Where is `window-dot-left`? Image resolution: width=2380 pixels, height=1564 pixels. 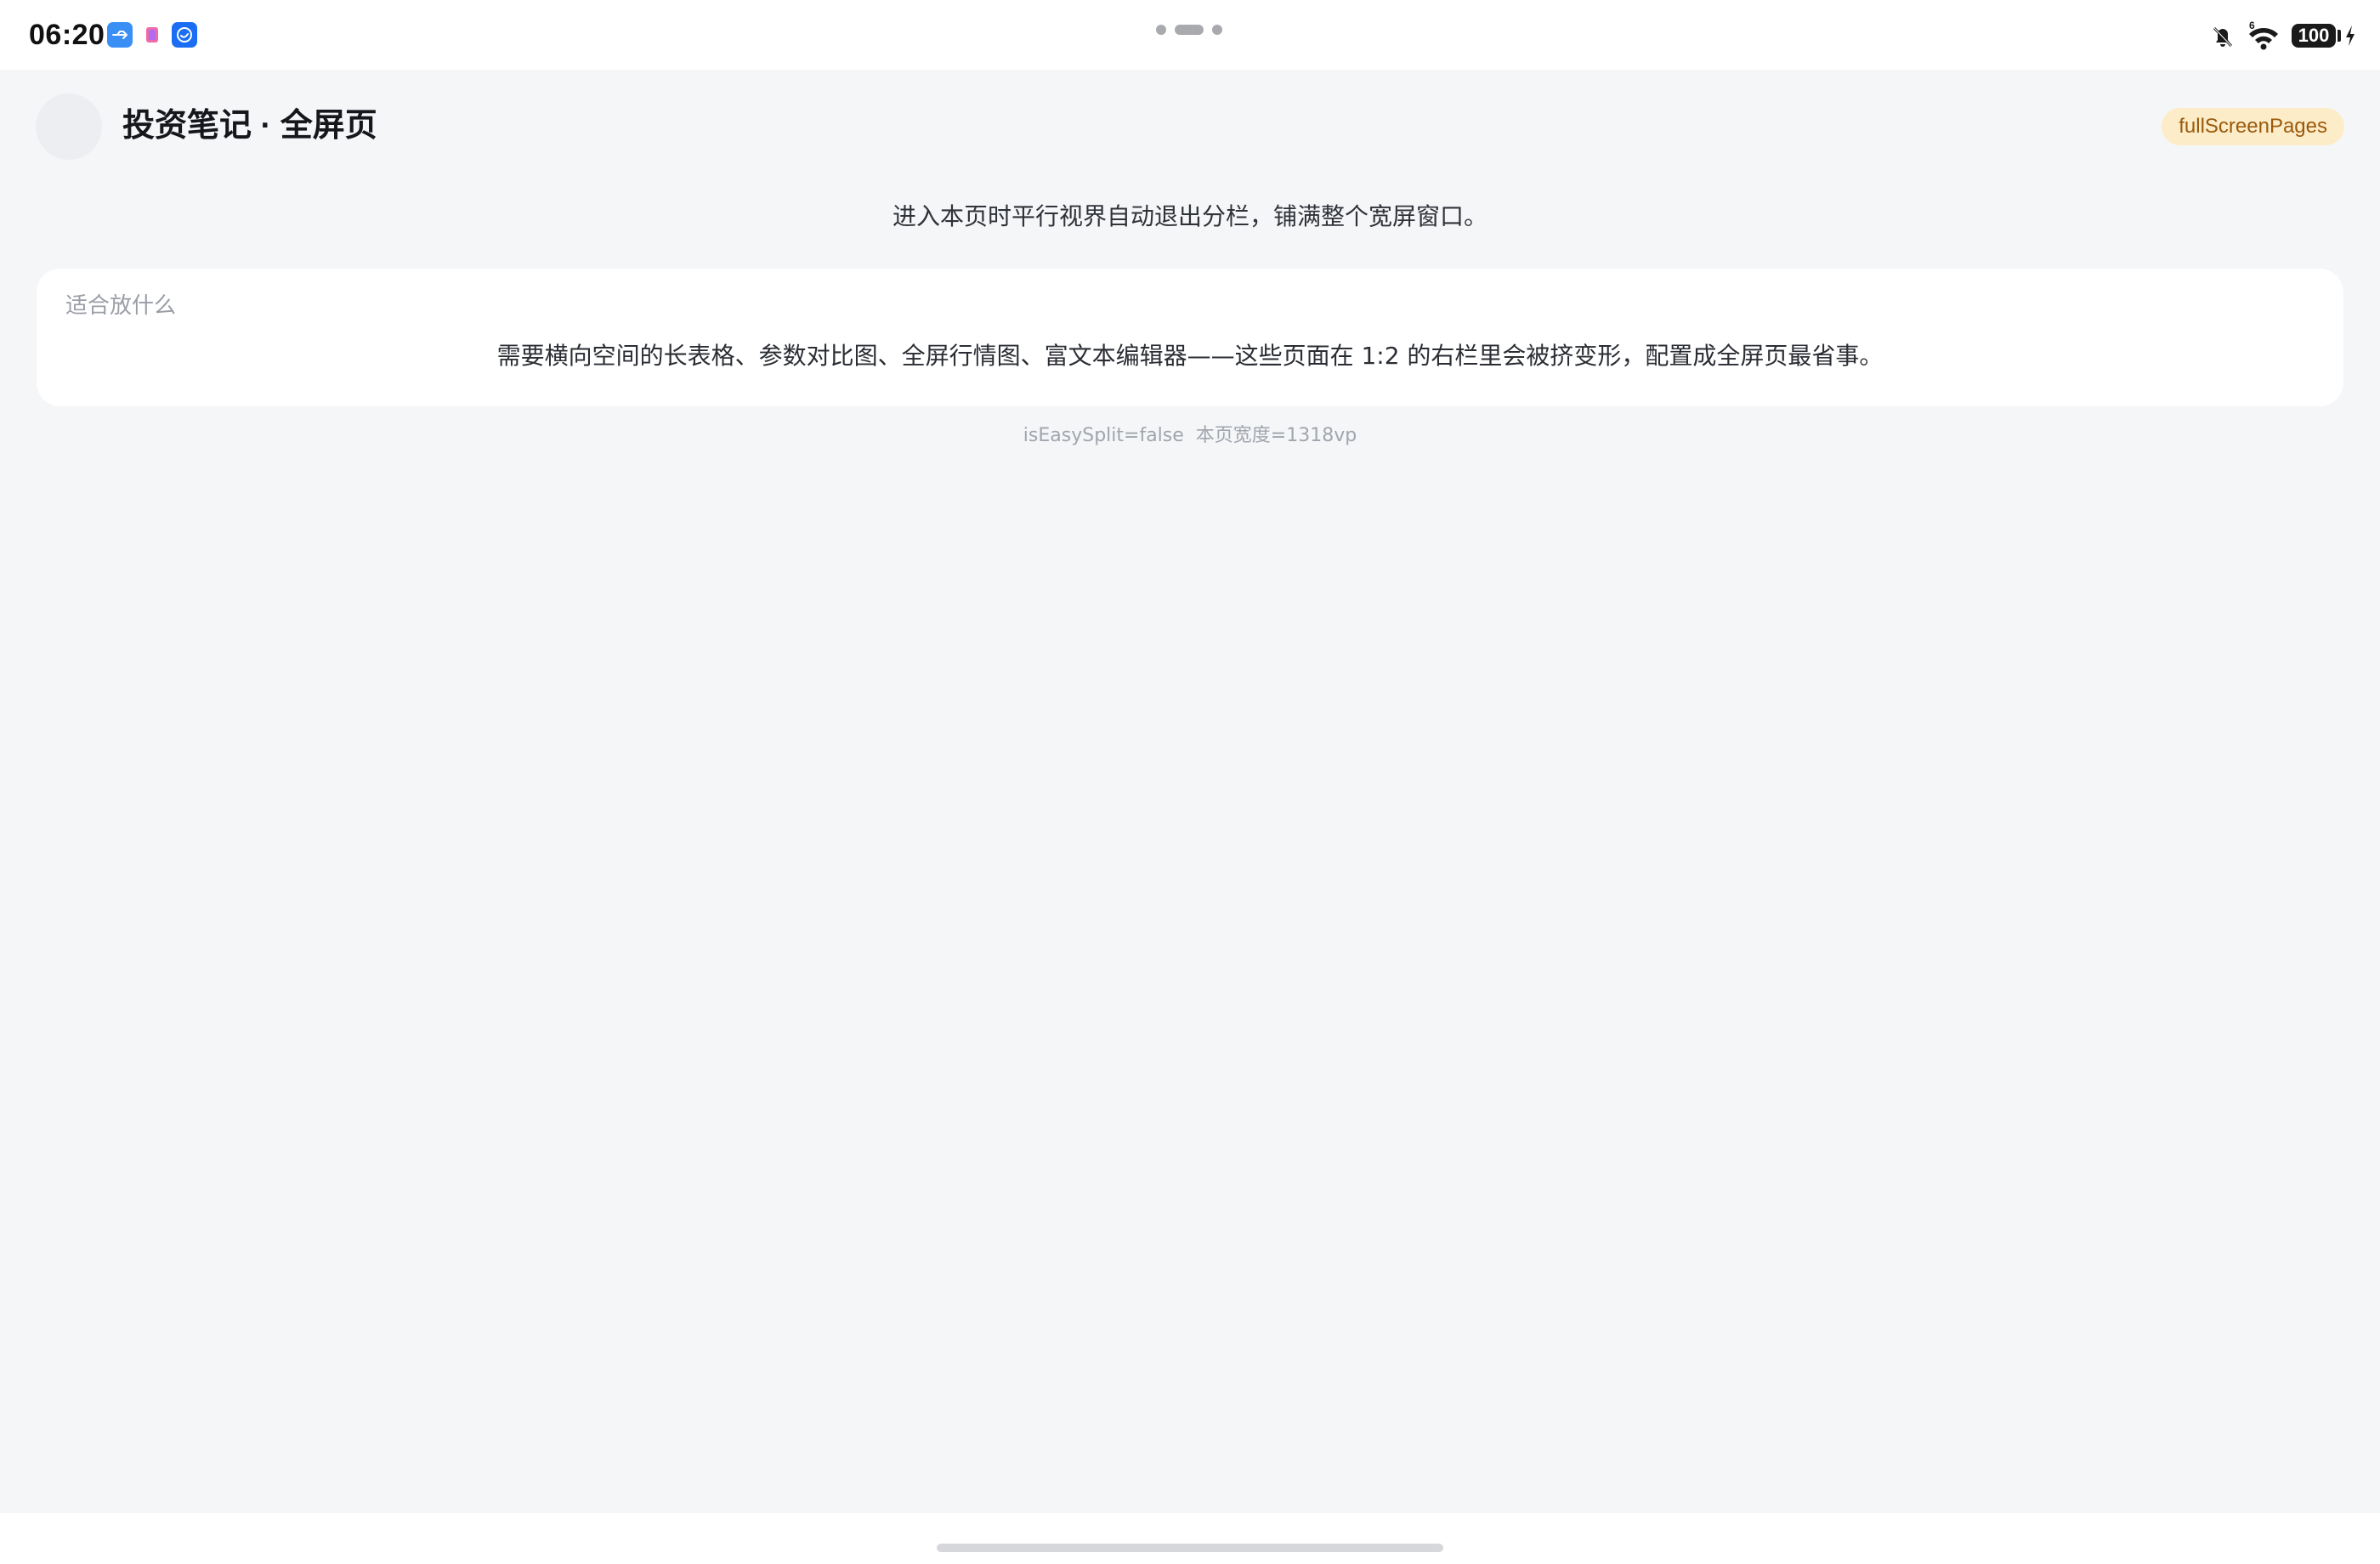 window-dot-left is located at coordinates (1161, 30).